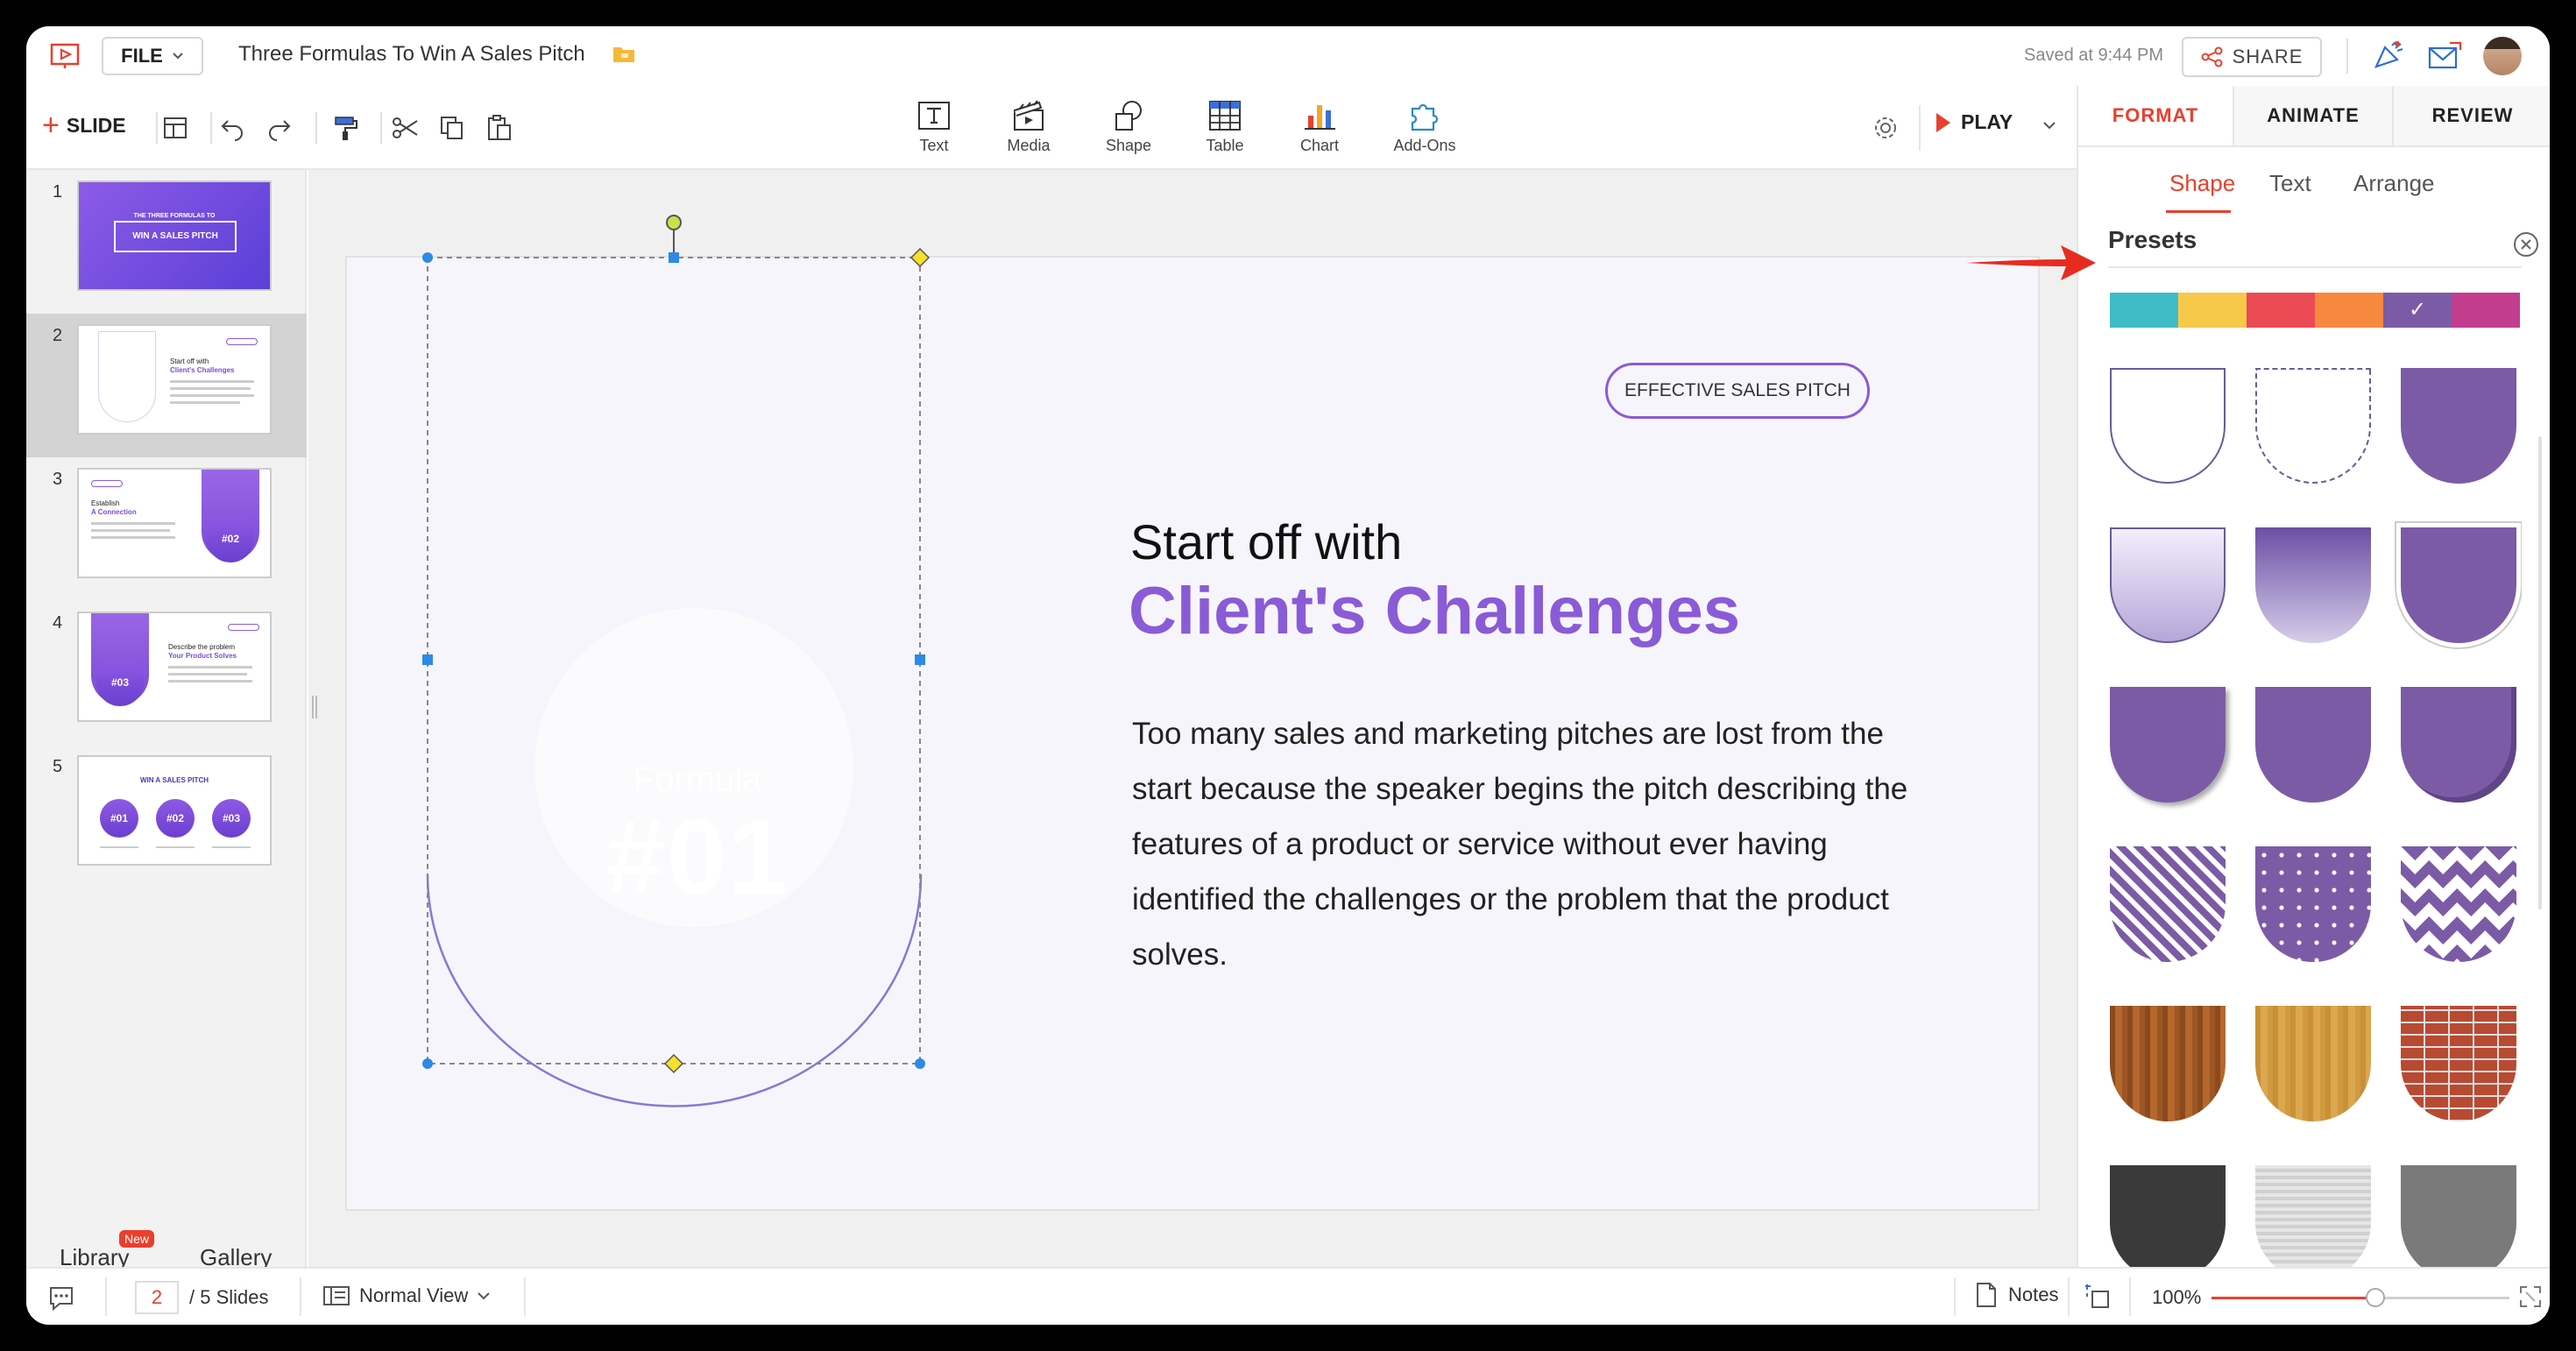  Describe the element at coordinates (2313, 426) in the screenshot. I see `preset-dashed-outline` at that location.